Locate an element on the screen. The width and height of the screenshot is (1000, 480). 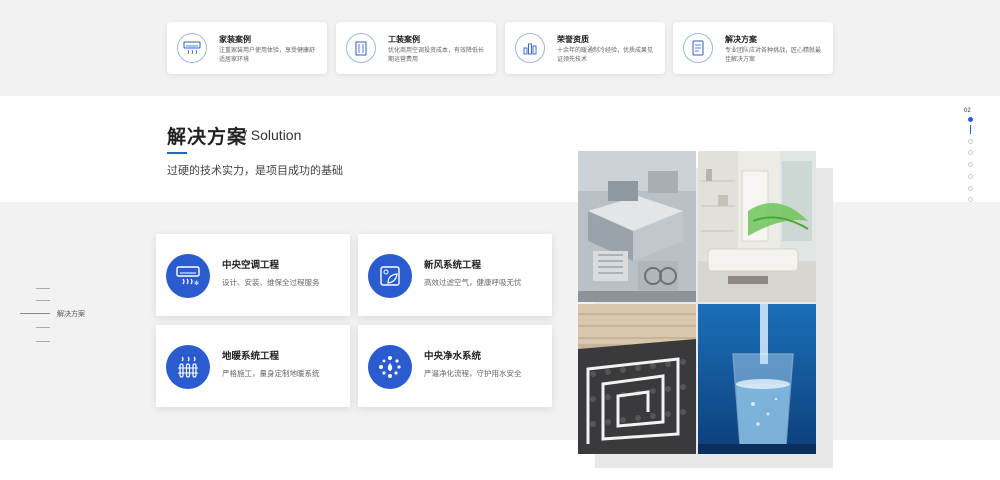
service-title: 新风系统工程 is located at coordinates (453, 265).